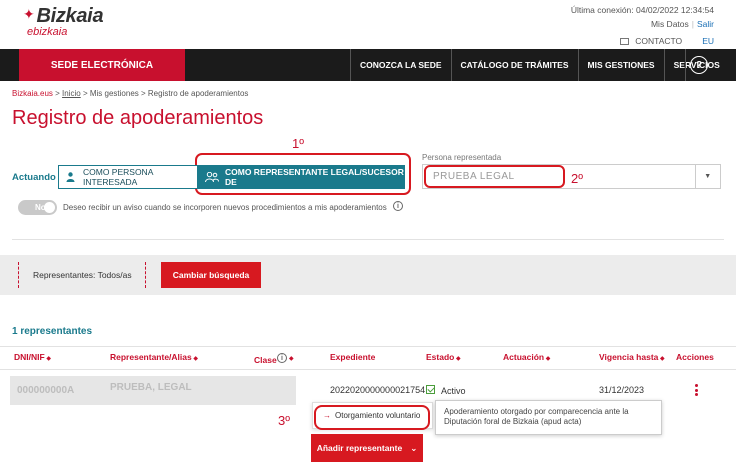 The height and width of the screenshot is (471, 736). I want to click on aviso-toggle: No, so click(37, 207).